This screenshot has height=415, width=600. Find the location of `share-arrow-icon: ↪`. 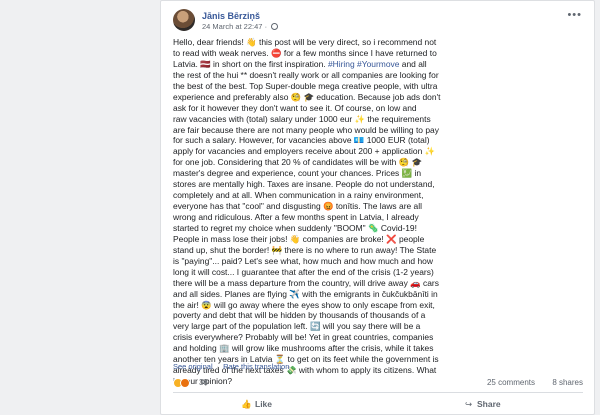

share-arrow-icon: ↪ is located at coordinates (468, 404).